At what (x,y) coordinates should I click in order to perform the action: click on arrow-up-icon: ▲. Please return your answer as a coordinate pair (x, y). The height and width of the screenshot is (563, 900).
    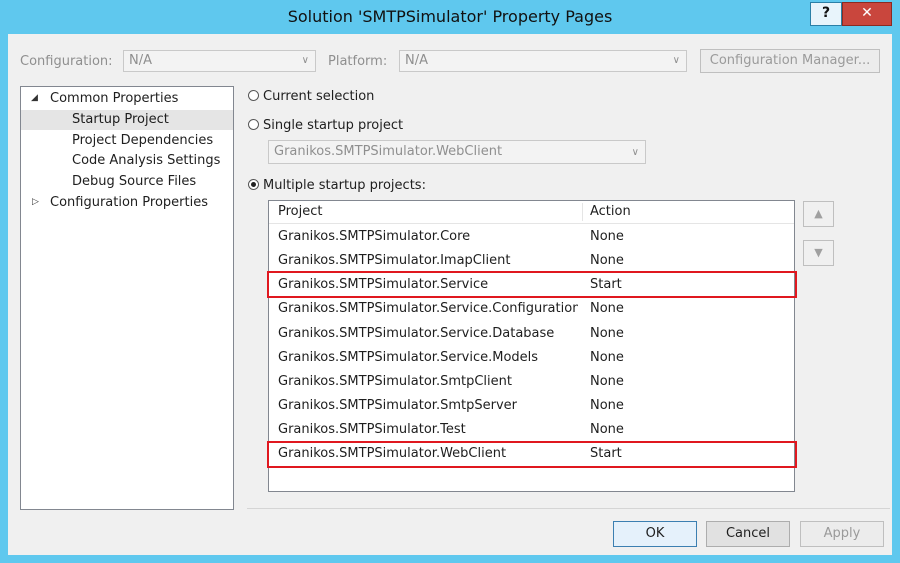
    Looking at the image, I should click on (818, 213).